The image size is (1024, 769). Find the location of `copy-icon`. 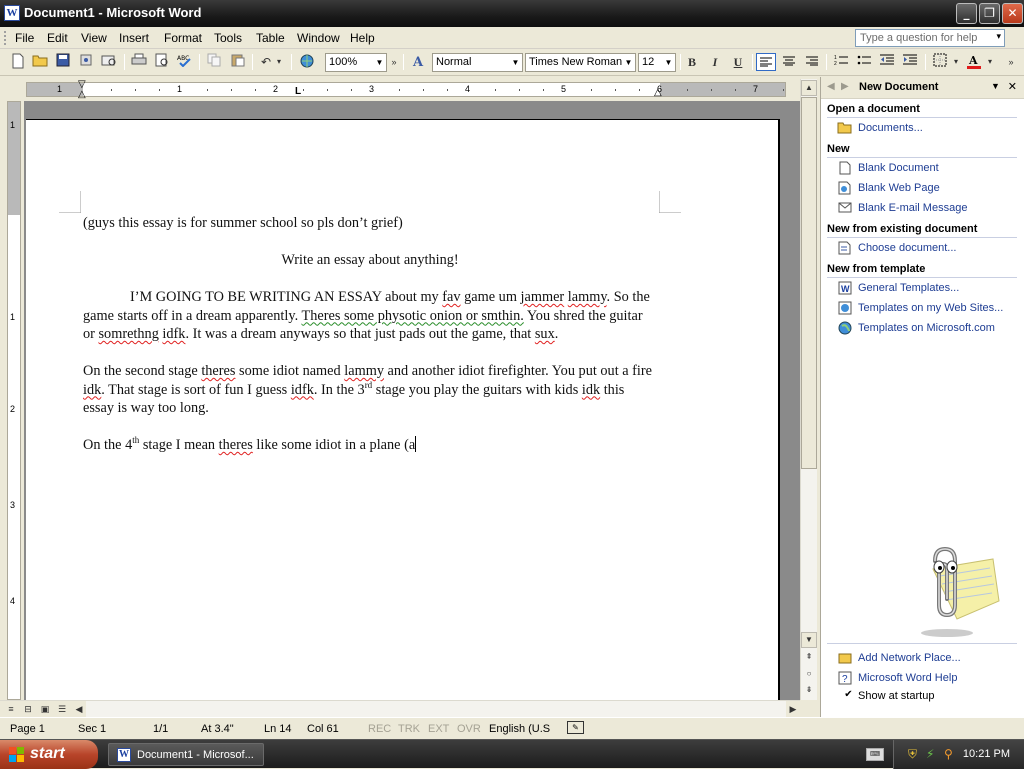

copy-icon is located at coordinates (214, 62).